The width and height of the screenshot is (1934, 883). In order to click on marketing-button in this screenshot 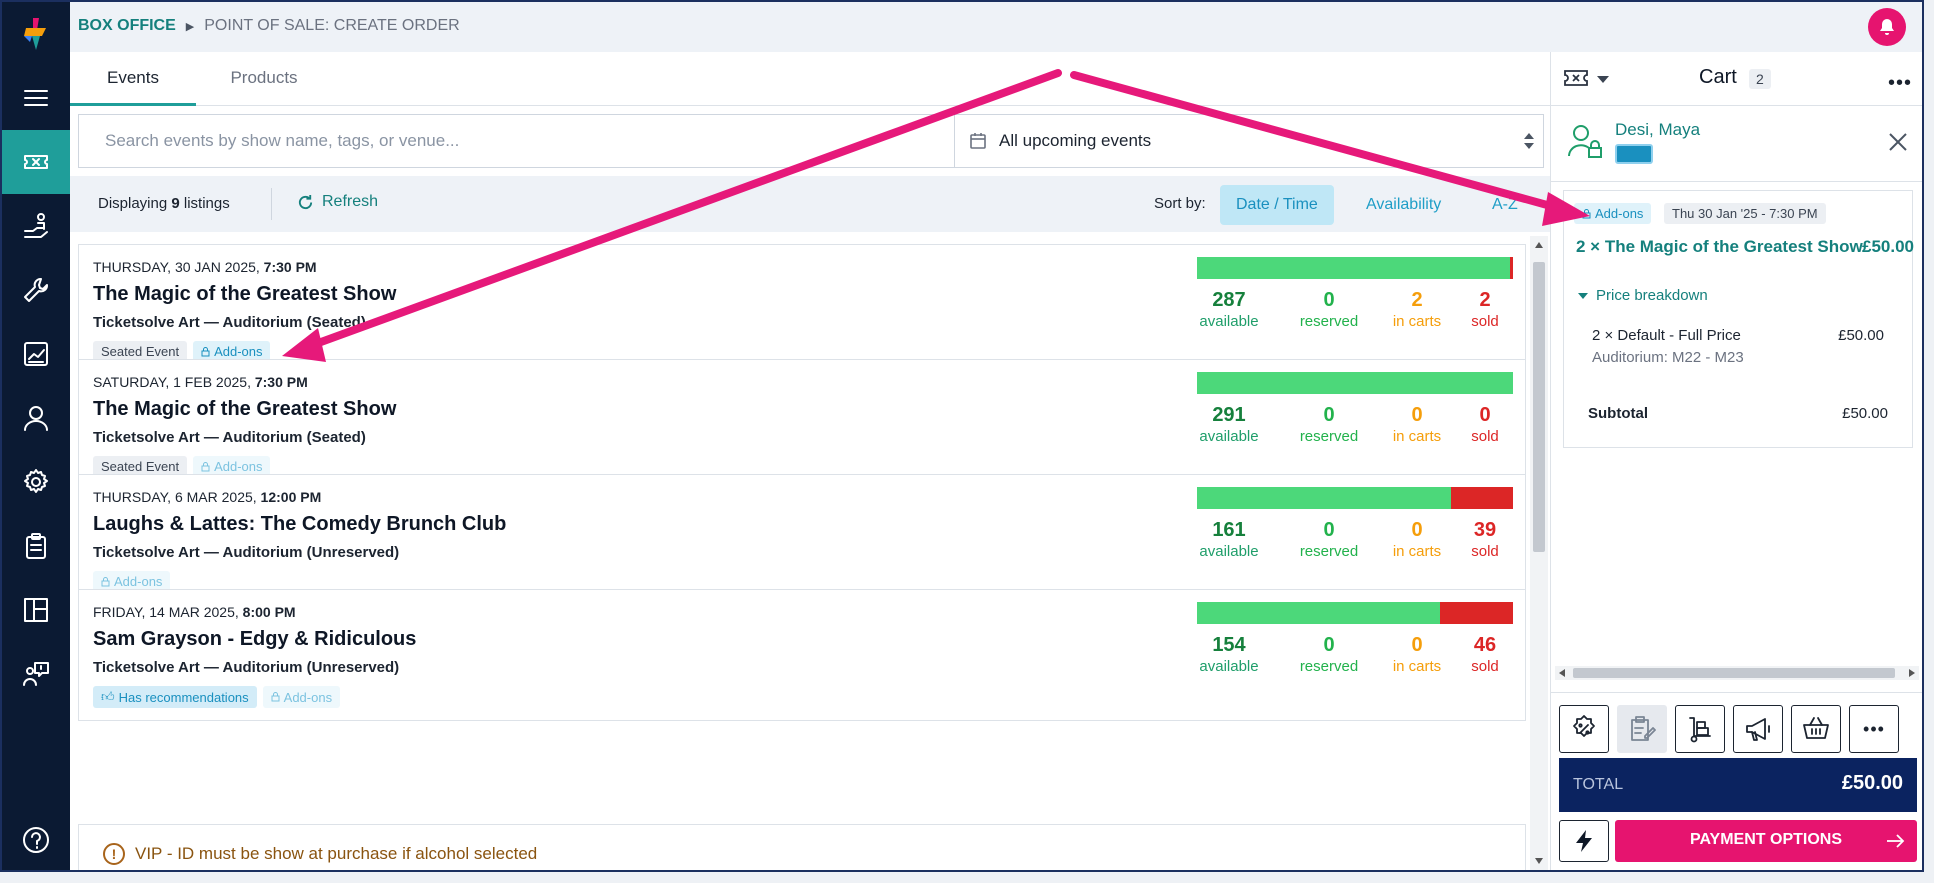, I will do `click(1758, 729)`.